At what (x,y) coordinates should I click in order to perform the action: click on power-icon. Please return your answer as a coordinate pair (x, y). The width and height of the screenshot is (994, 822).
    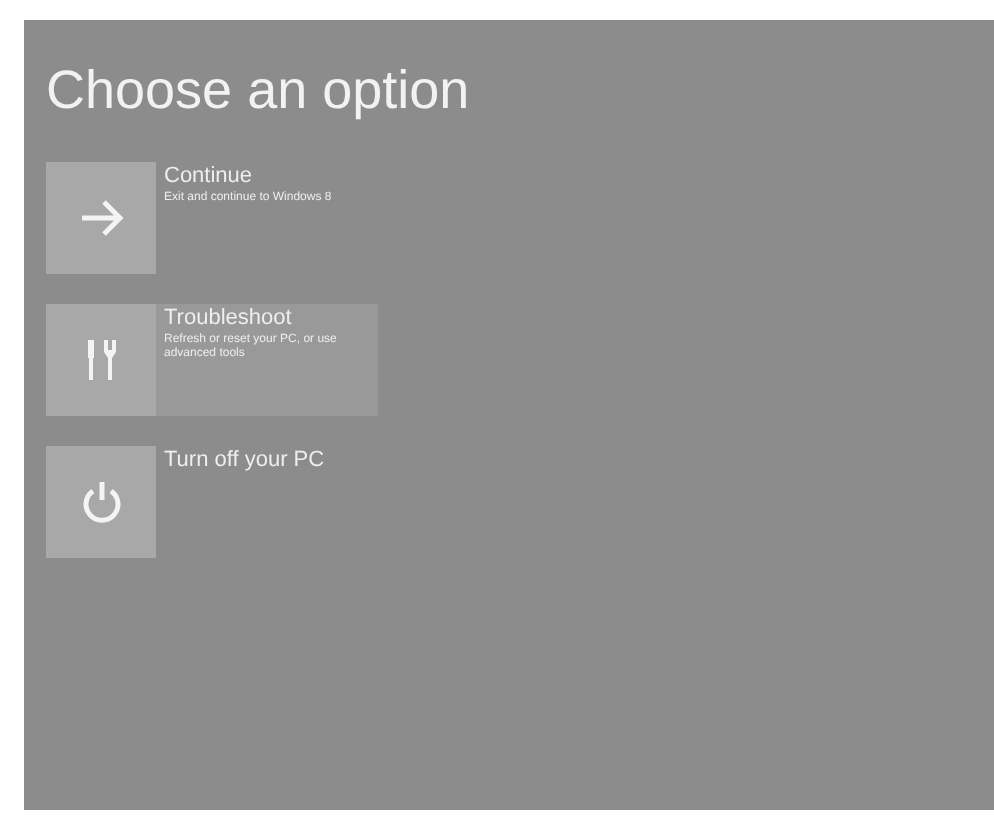
    Looking at the image, I should click on (101, 502).